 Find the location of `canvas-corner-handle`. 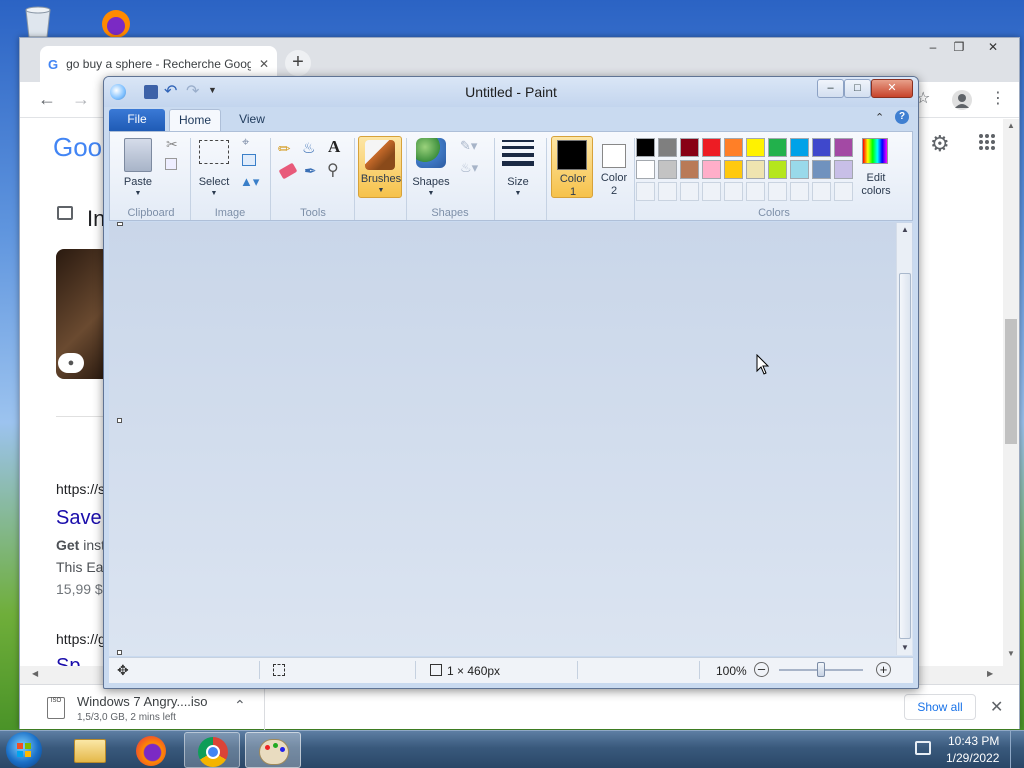

canvas-corner-handle is located at coordinates (119, 652).